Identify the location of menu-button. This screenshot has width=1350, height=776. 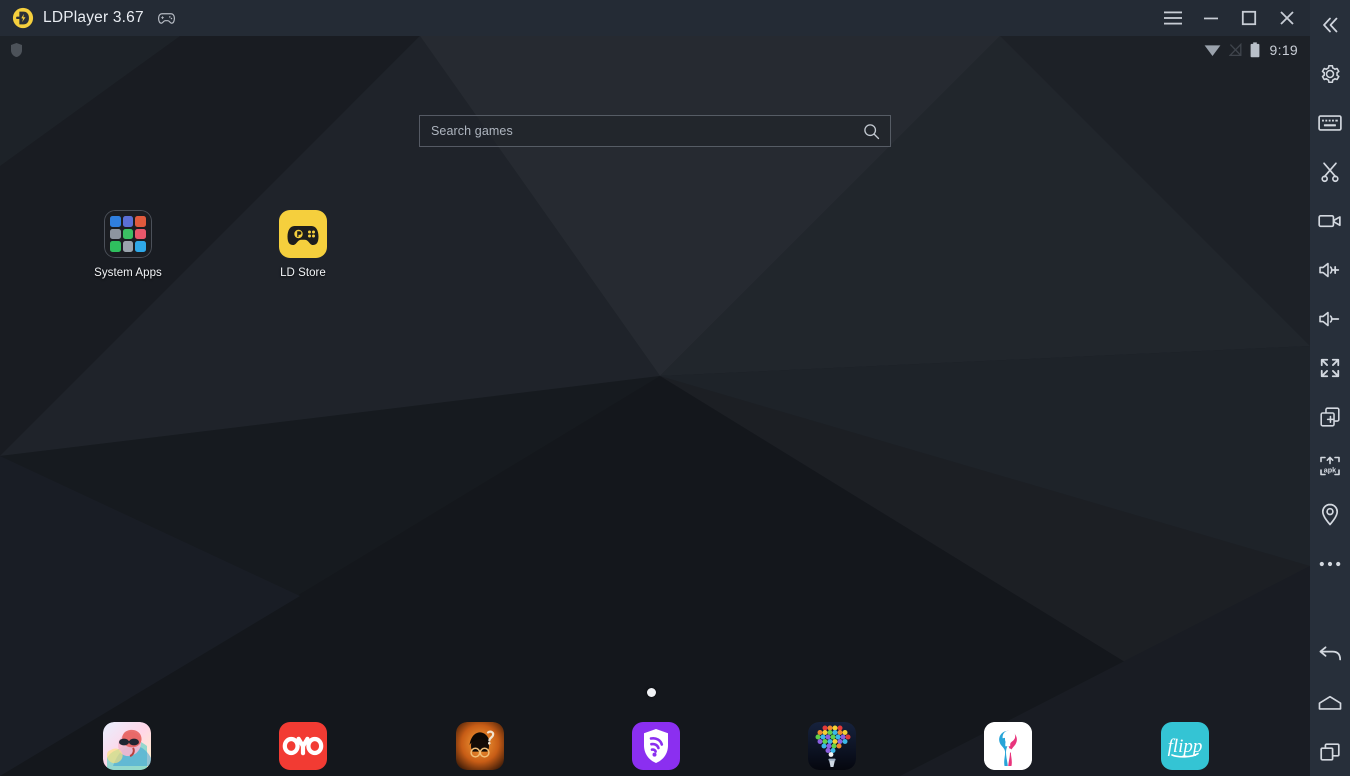
(1173, 18).